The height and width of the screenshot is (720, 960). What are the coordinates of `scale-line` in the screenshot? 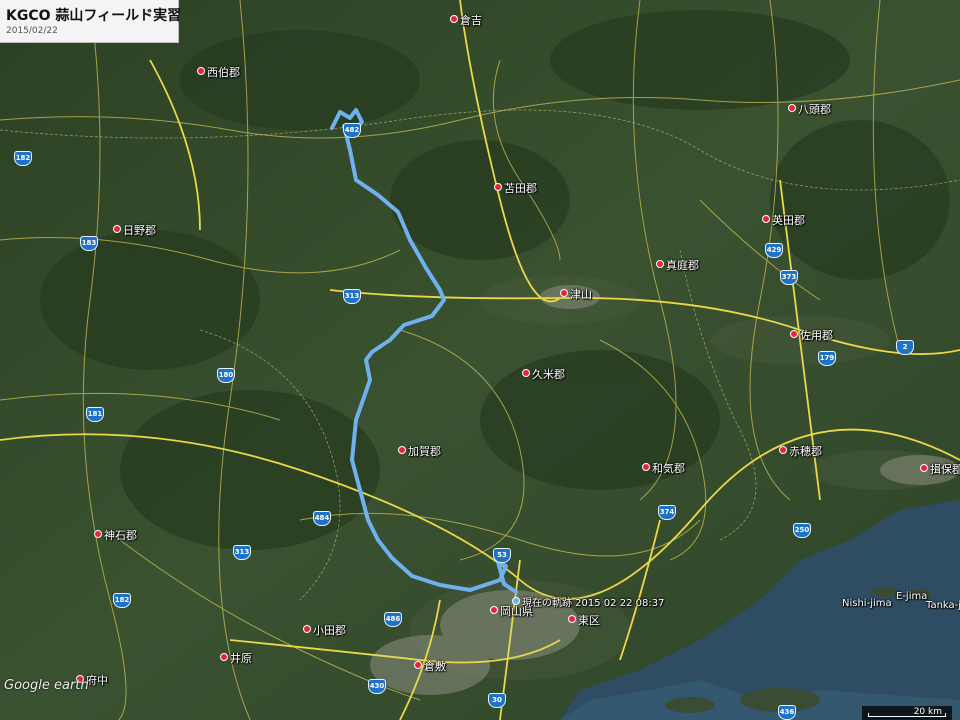 It's located at (907, 715).